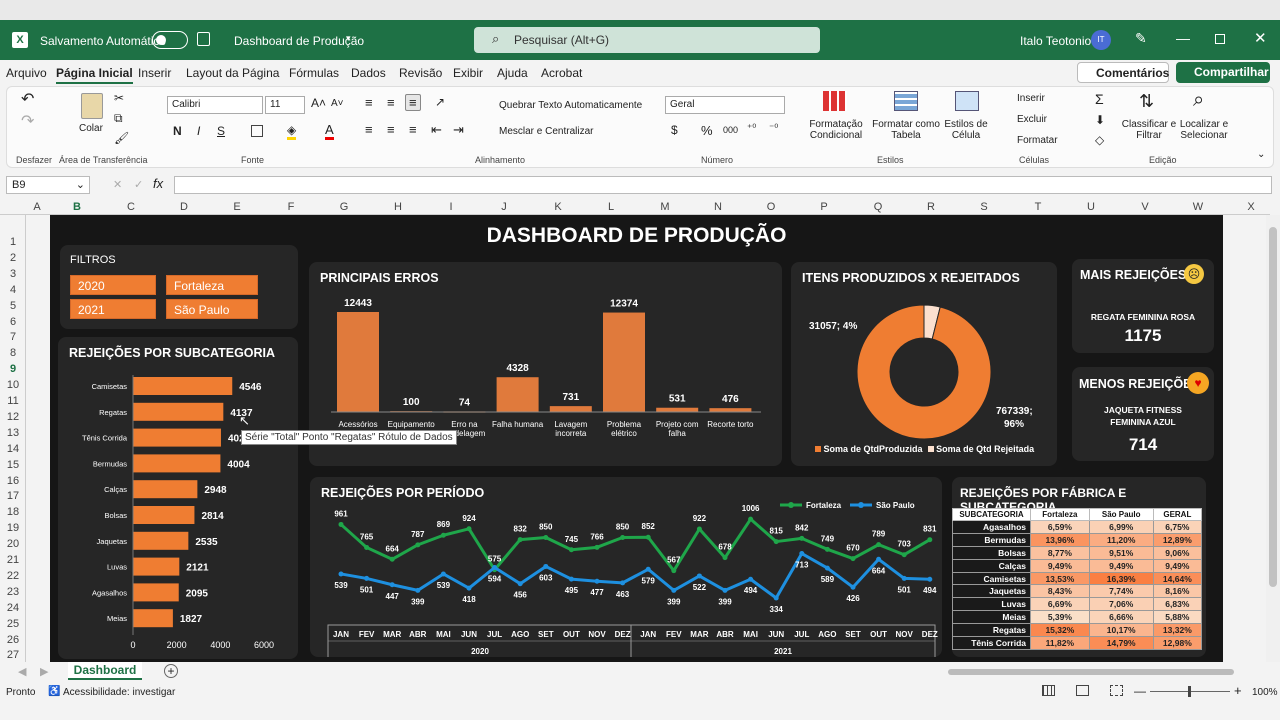  What do you see at coordinates (13, 512) in the screenshot?
I see `row-header: 18` at bounding box center [13, 512].